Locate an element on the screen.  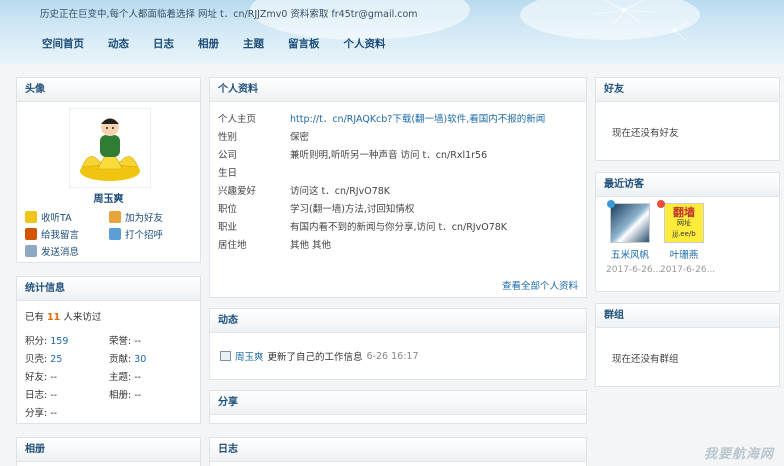
panel-title: 相册 is located at coordinates (108, 450).